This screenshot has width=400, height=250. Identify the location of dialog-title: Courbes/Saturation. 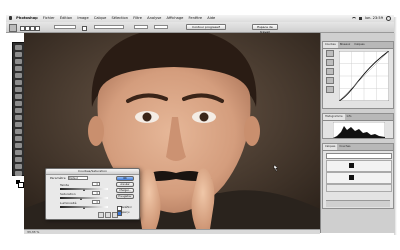
(92, 172).